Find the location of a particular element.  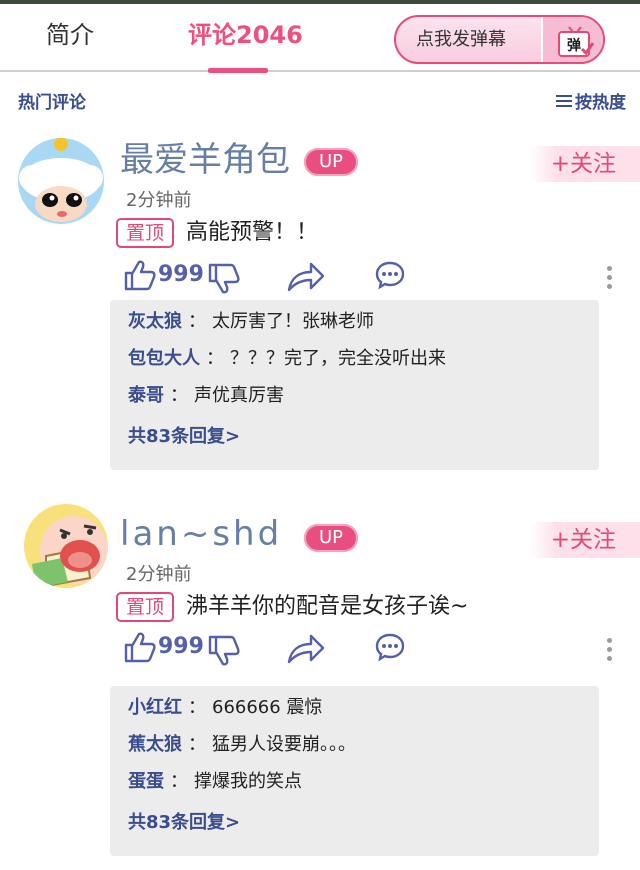

sheep-avatar-icon is located at coordinates (61, 181).